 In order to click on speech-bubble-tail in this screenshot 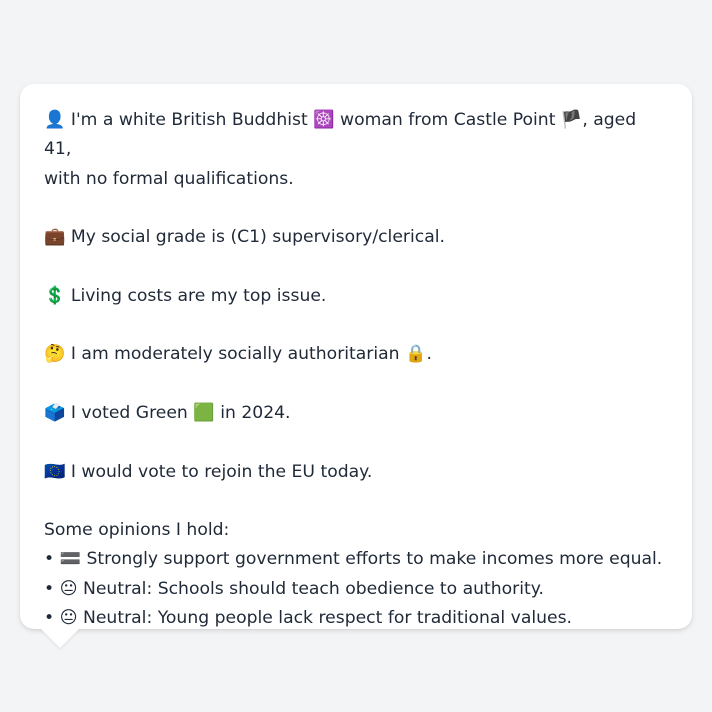, I will do `click(60, 638)`.